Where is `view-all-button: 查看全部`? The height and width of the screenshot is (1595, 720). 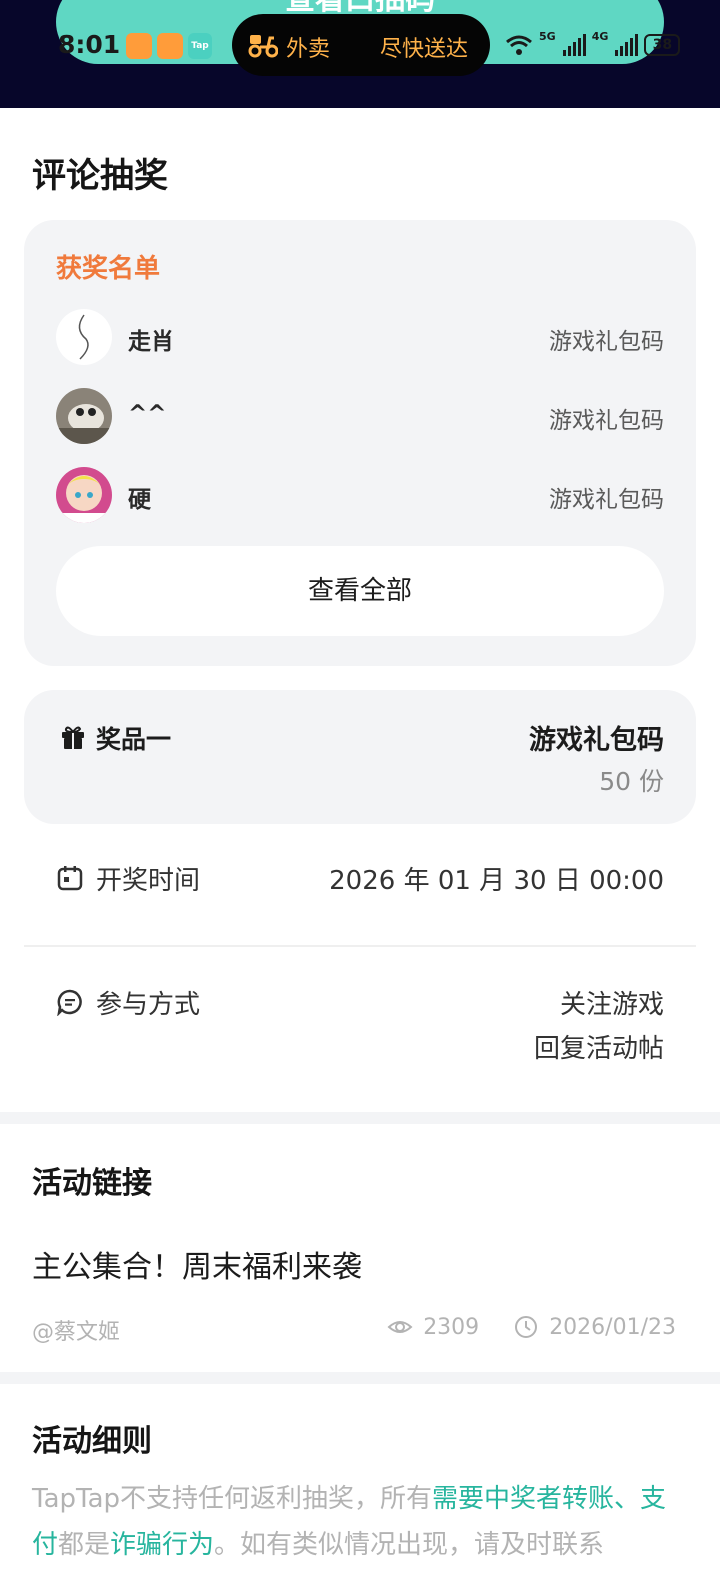
view-all-button: 查看全部 is located at coordinates (360, 591).